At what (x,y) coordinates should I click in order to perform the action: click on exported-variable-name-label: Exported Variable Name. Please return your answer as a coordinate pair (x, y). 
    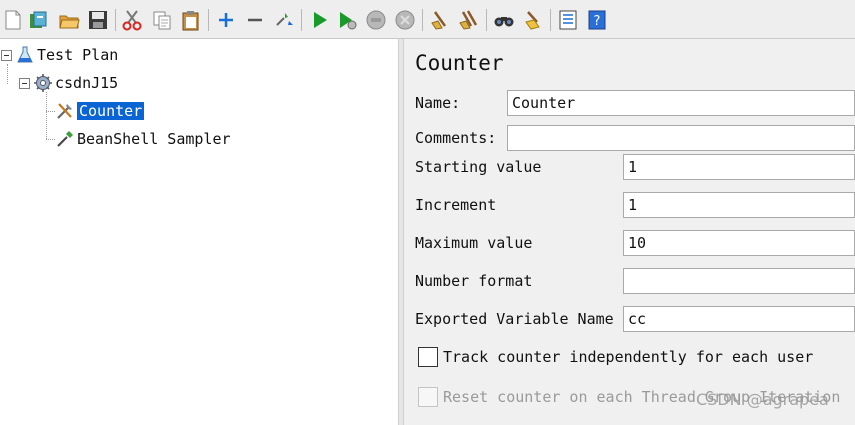
    Looking at the image, I should click on (514, 319).